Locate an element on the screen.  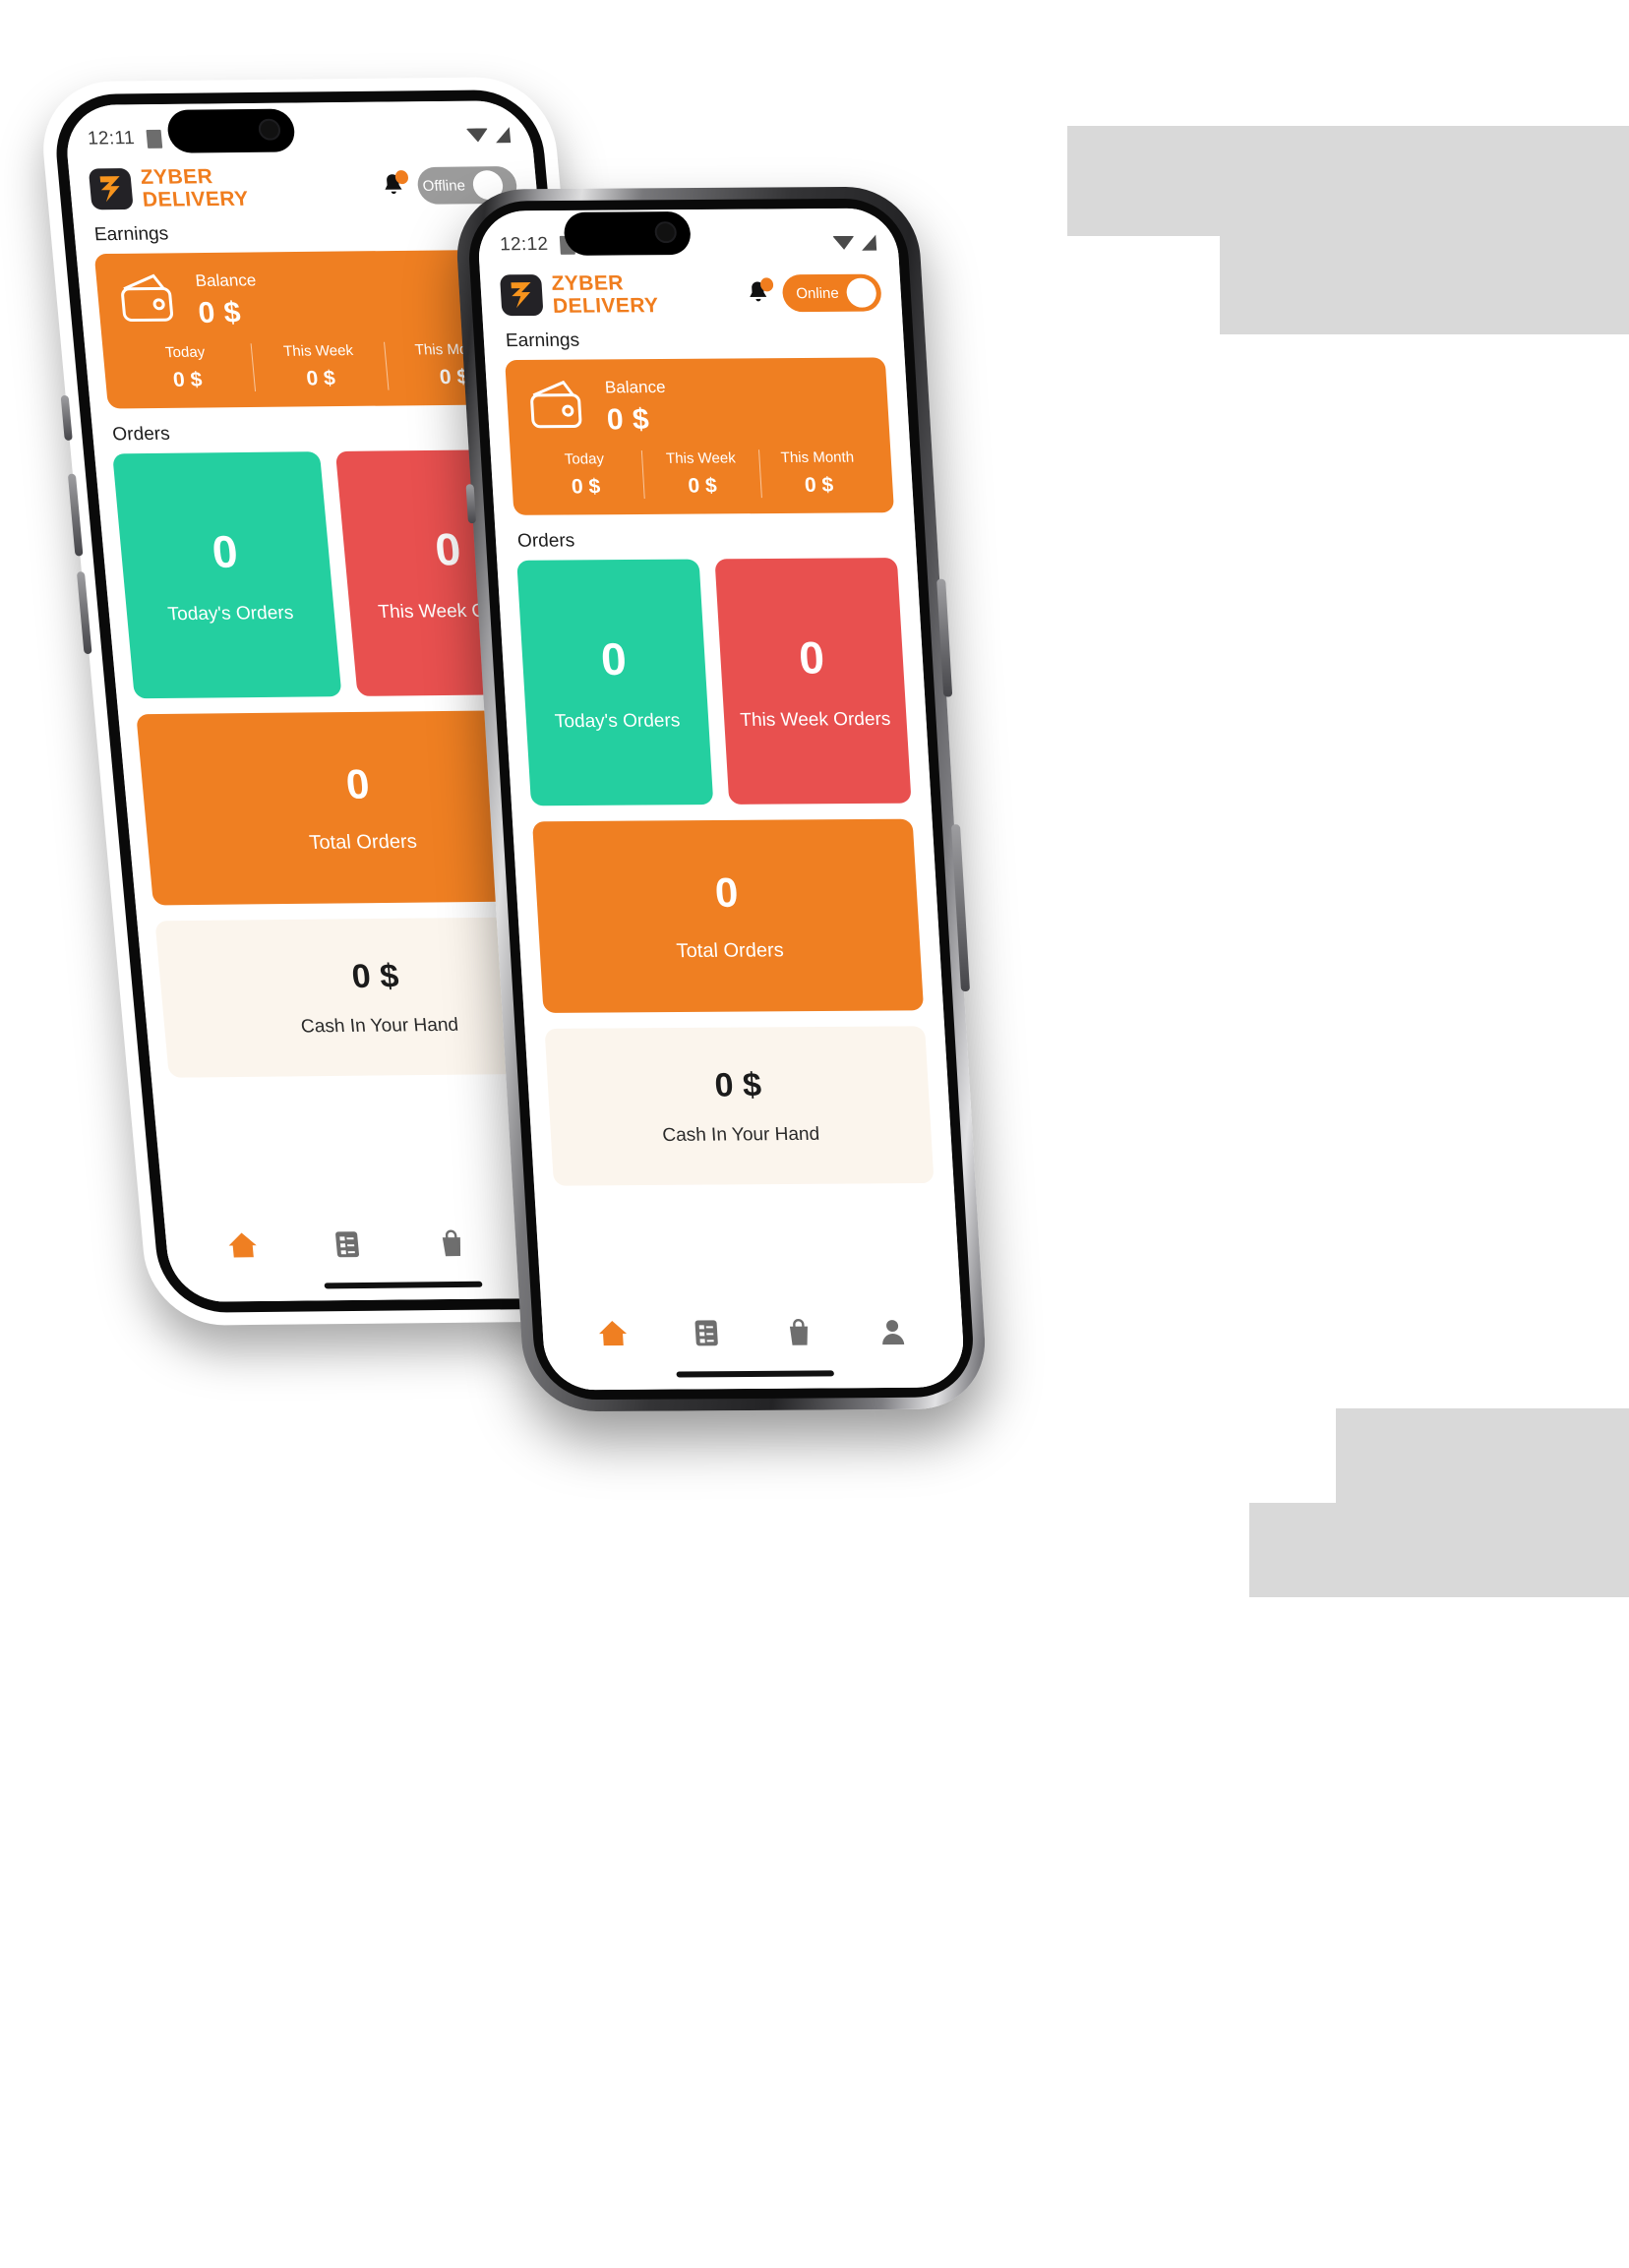
battery-icon is located at coordinates (154, 139).